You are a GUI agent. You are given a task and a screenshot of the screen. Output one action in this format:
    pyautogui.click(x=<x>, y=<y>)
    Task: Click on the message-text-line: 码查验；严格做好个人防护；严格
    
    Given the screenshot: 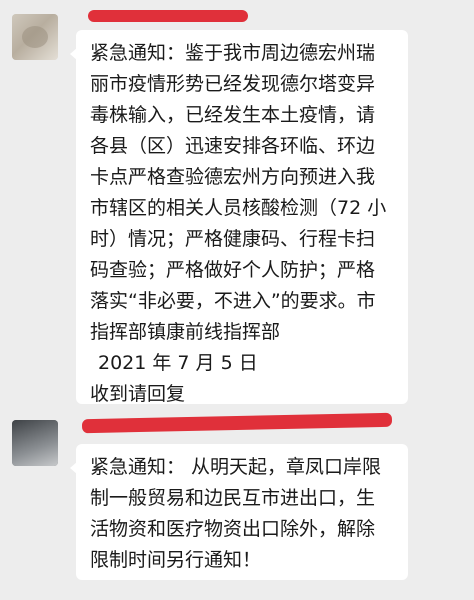 What is the action you would take?
    pyautogui.click(x=233, y=270)
    